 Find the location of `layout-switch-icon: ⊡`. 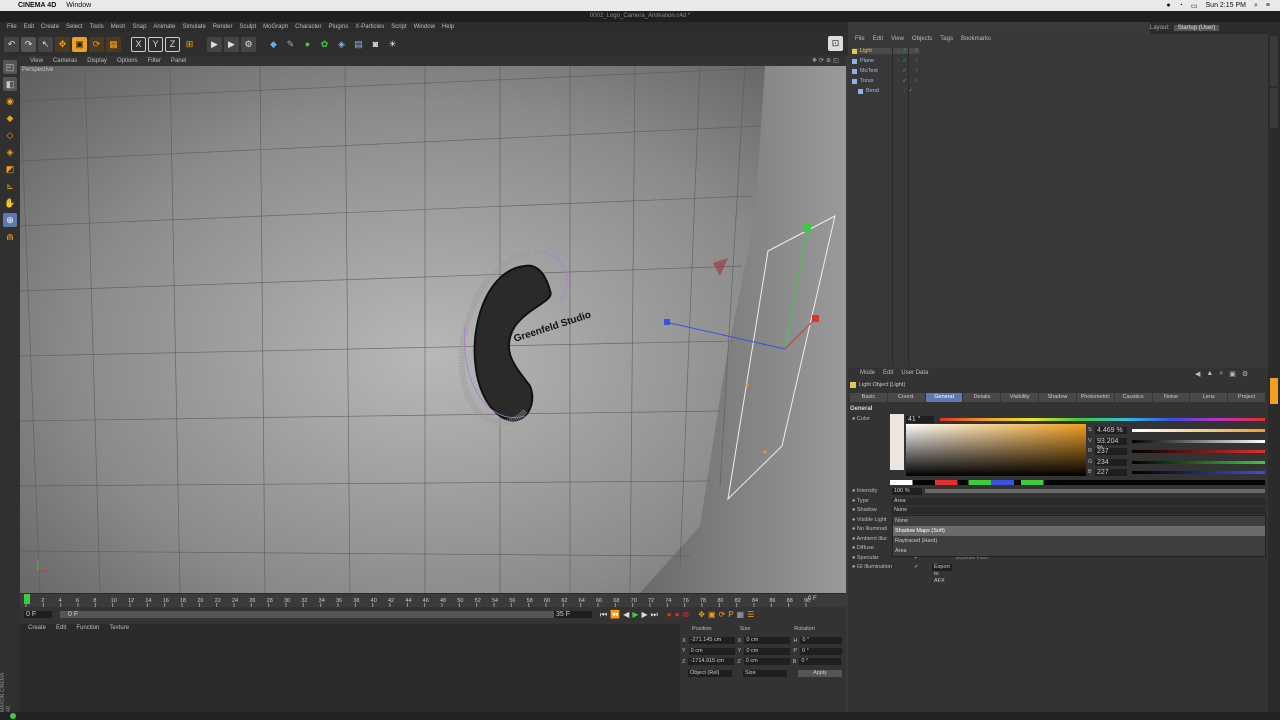

layout-switch-icon: ⊡ is located at coordinates (835, 43).